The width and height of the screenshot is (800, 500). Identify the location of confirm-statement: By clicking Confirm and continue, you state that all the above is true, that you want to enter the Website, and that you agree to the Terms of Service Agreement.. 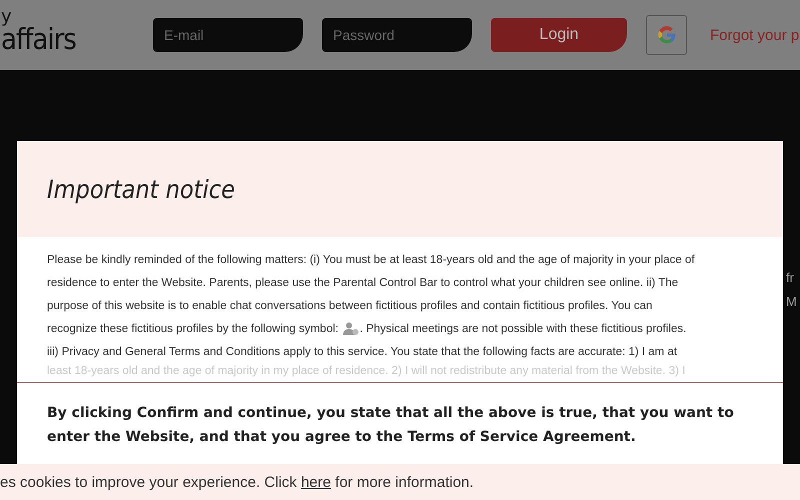
(390, 425).